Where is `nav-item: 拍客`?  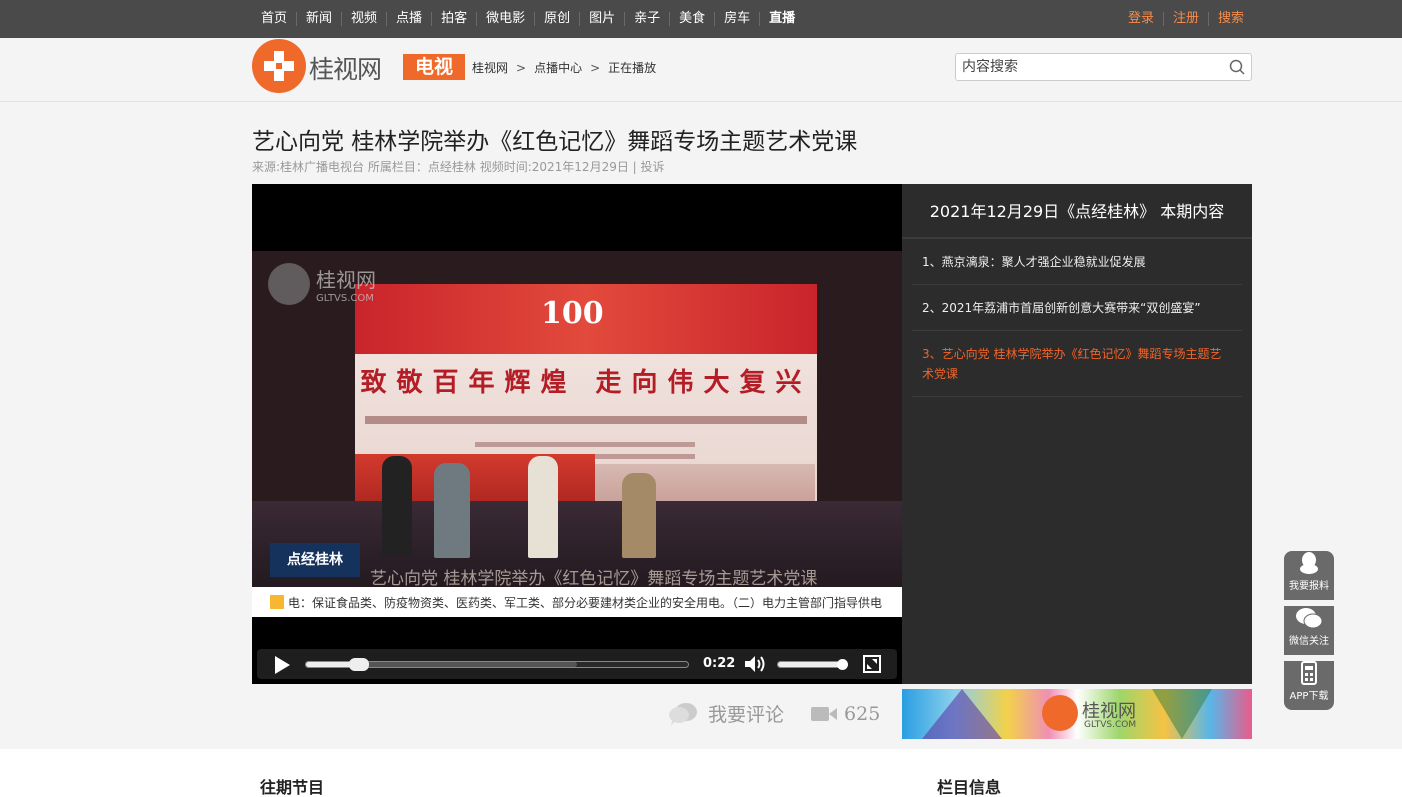
nav-item: 拍客 is located at coordinates (453, 19).